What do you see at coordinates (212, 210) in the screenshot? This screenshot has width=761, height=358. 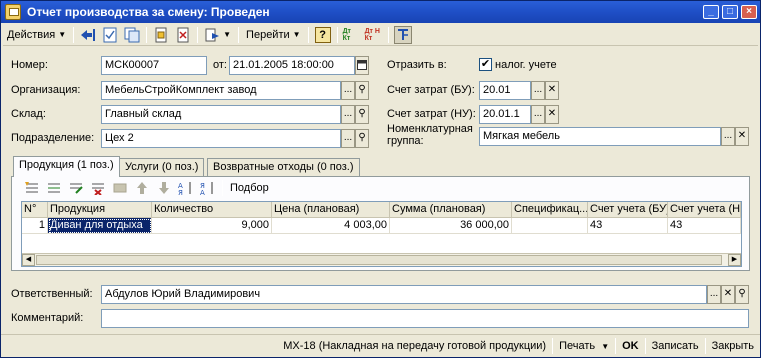 I see `column-header-quantity: Количество` at bounding box center [212, 210].